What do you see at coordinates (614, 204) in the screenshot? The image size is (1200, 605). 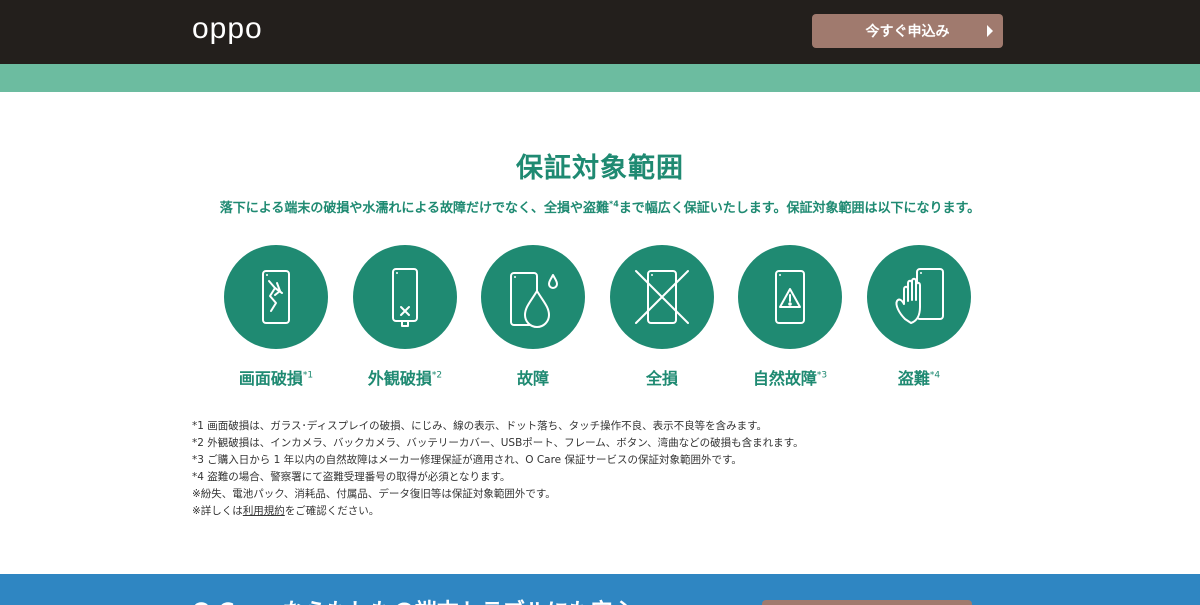 I see `desc-footnote-ref: *4` at bounding box center [614, 204].